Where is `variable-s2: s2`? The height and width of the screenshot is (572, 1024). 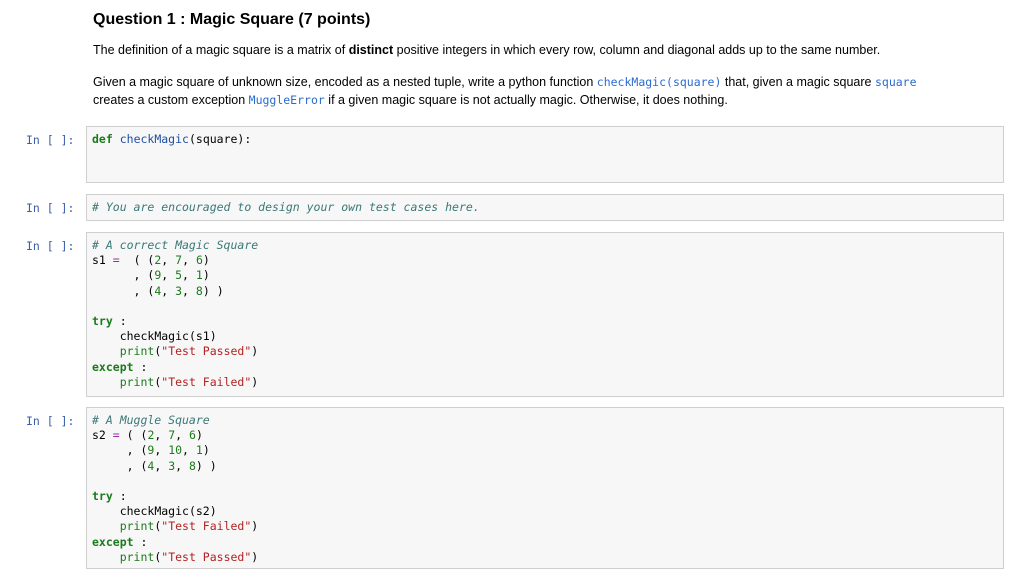
variable-s2: s2 is located at coordinates (99, 435).